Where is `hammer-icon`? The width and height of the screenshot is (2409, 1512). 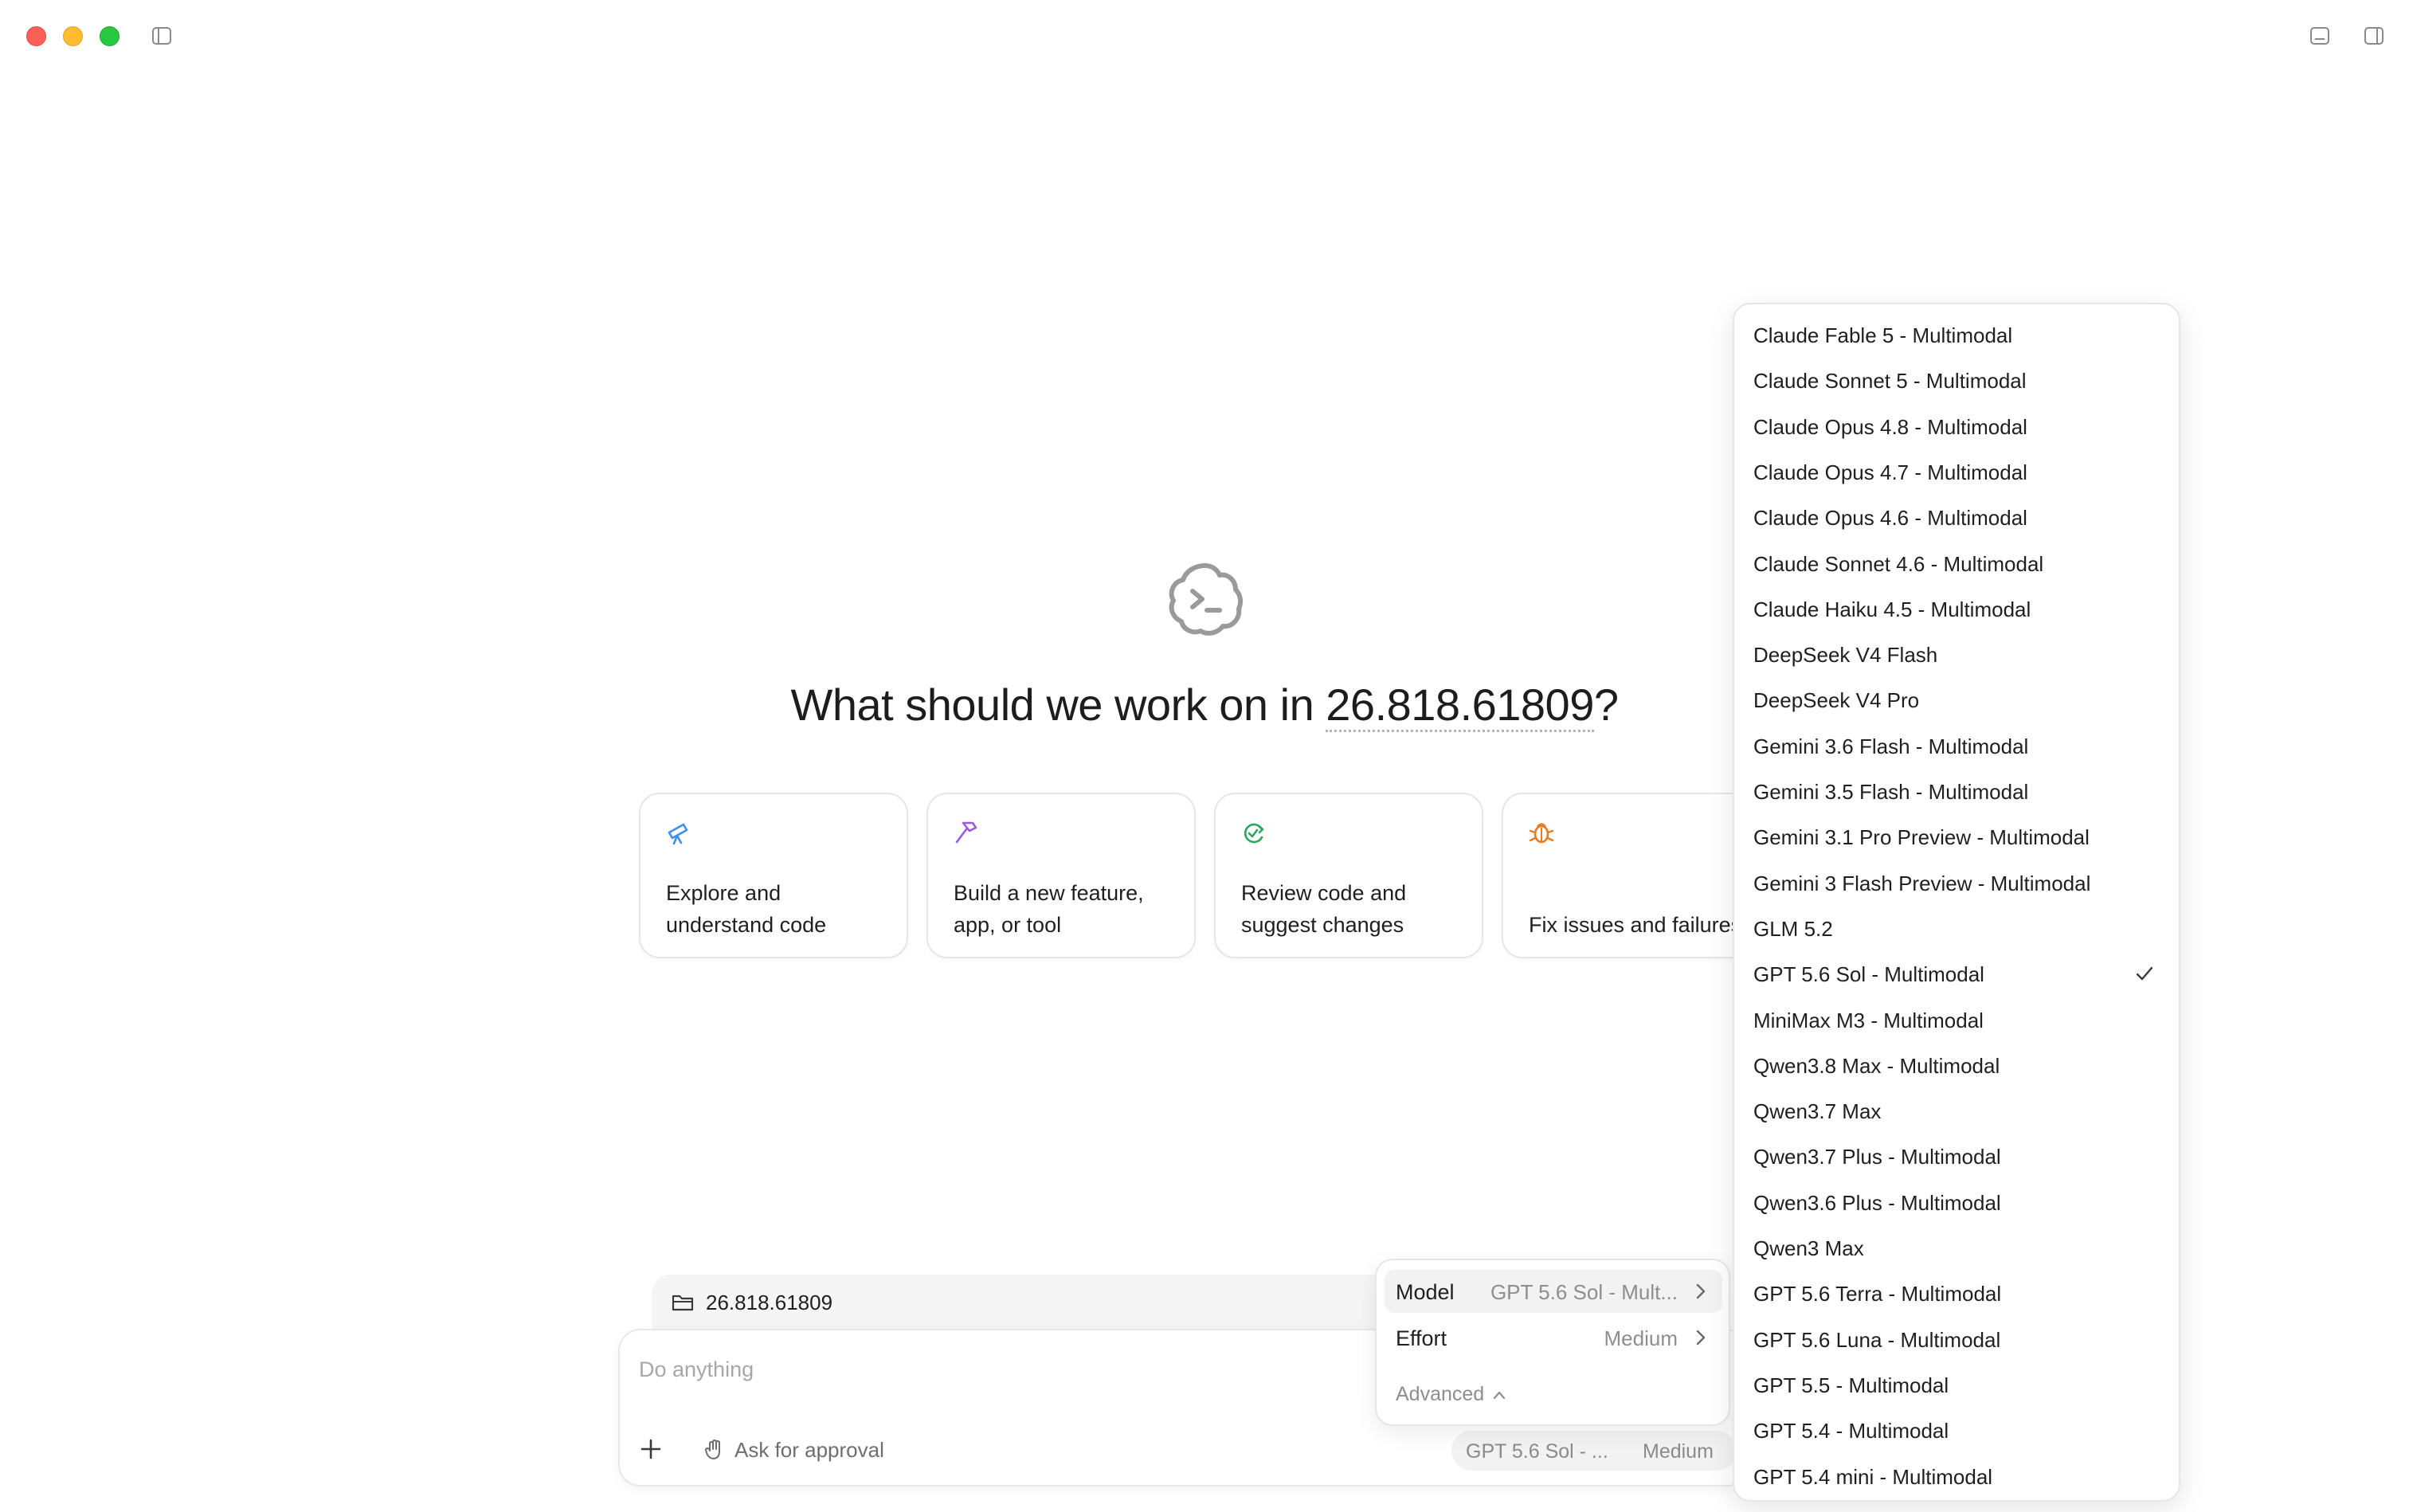 hammer-icon is located at coordinates (966, 833).